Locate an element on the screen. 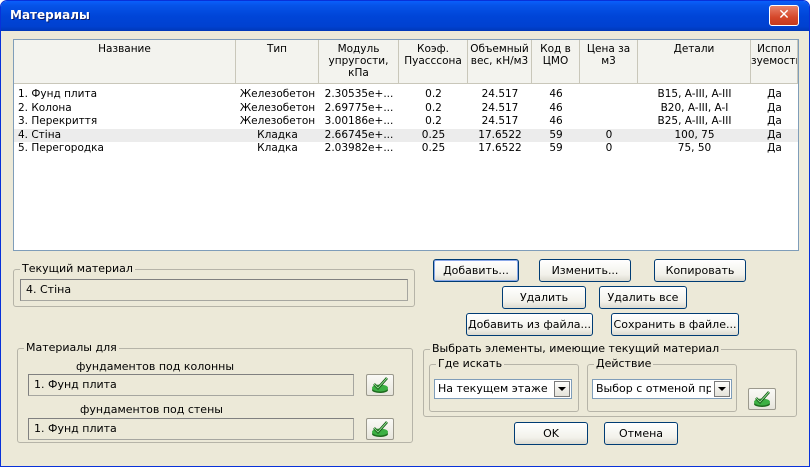 This screenshot has height=467, width=810. action-group: Действие Выбор с отменой предыдущего is located at coordinates (662, 384).